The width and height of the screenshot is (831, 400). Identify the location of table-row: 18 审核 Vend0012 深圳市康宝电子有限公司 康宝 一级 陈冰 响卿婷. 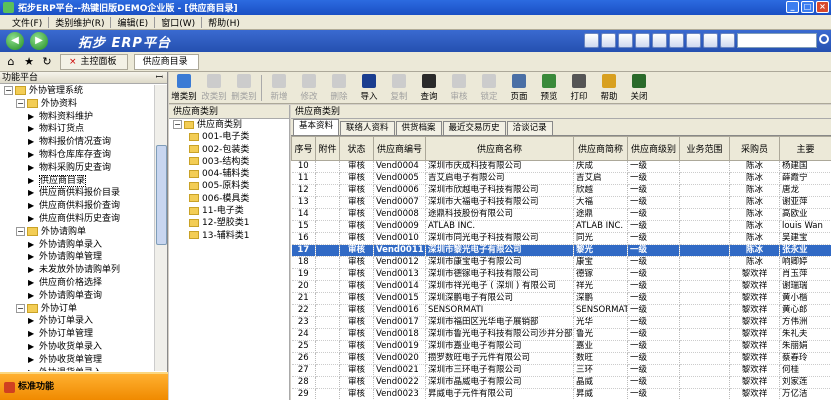
(561, 262).